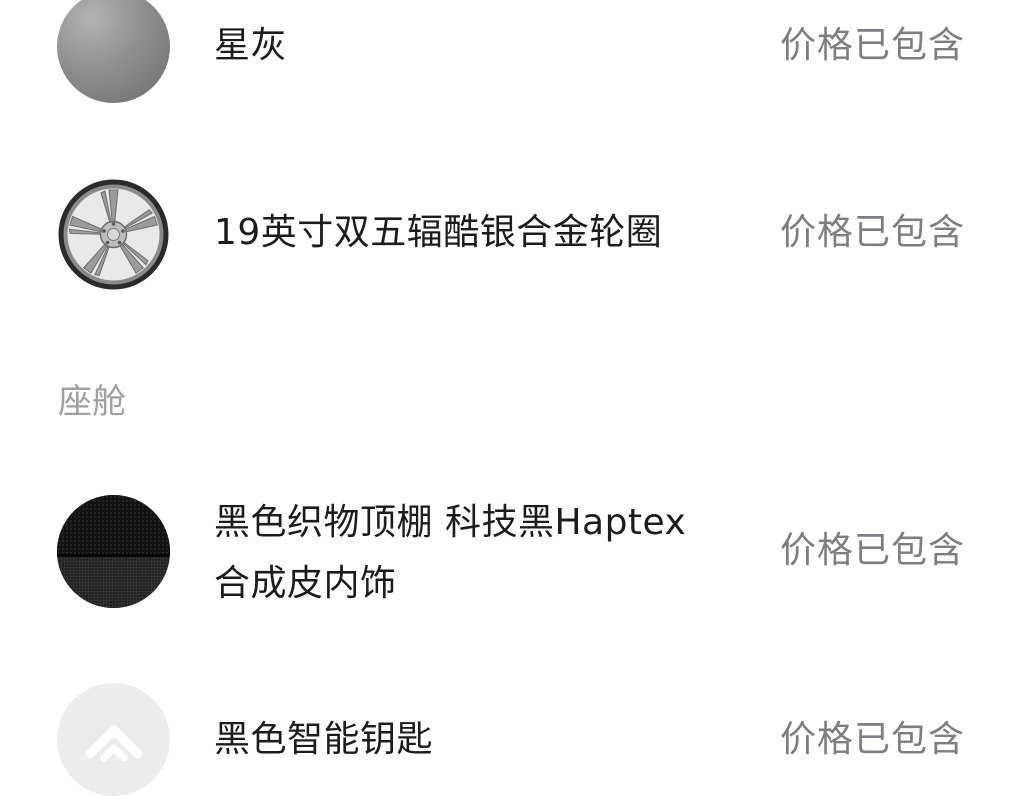 The image size is (1024, 796). I want to click on item-title: 黑色智能钥匙, so click(324, 739).